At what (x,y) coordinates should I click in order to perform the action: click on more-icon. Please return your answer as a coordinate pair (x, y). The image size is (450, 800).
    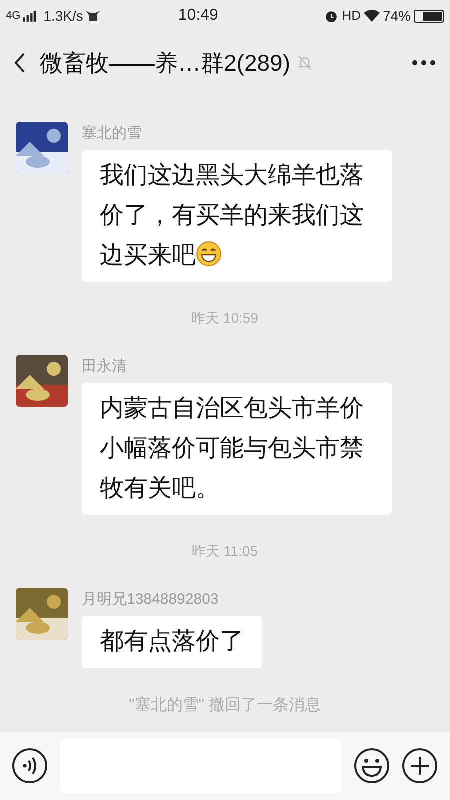
    Looking at the image, I should click on (424, 63).